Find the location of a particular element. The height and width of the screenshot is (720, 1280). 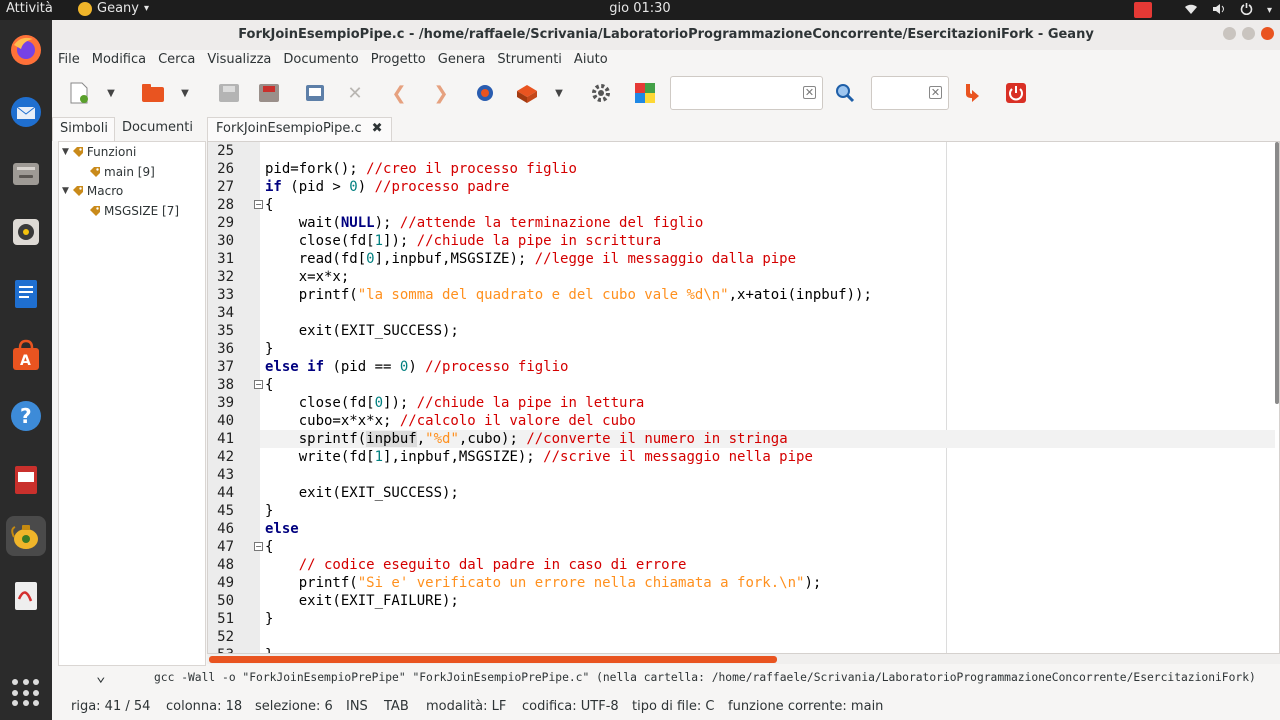

code-token: //calcolo il valore del cubo is located at coordinates (517, 421).